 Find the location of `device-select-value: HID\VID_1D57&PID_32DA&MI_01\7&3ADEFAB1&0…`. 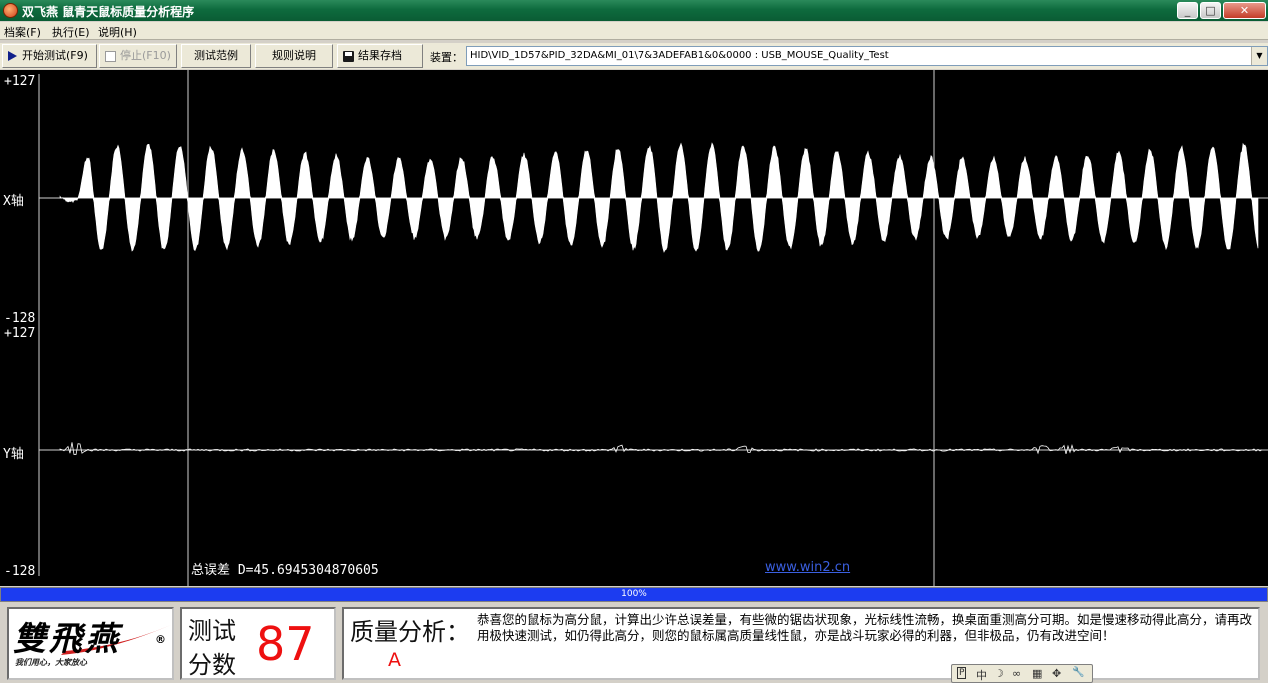

device-select-value: HID\VID_1D57&PID_32DA&MI_01\7&3ADEFAB1&0… is located at coordinates (679, 55).